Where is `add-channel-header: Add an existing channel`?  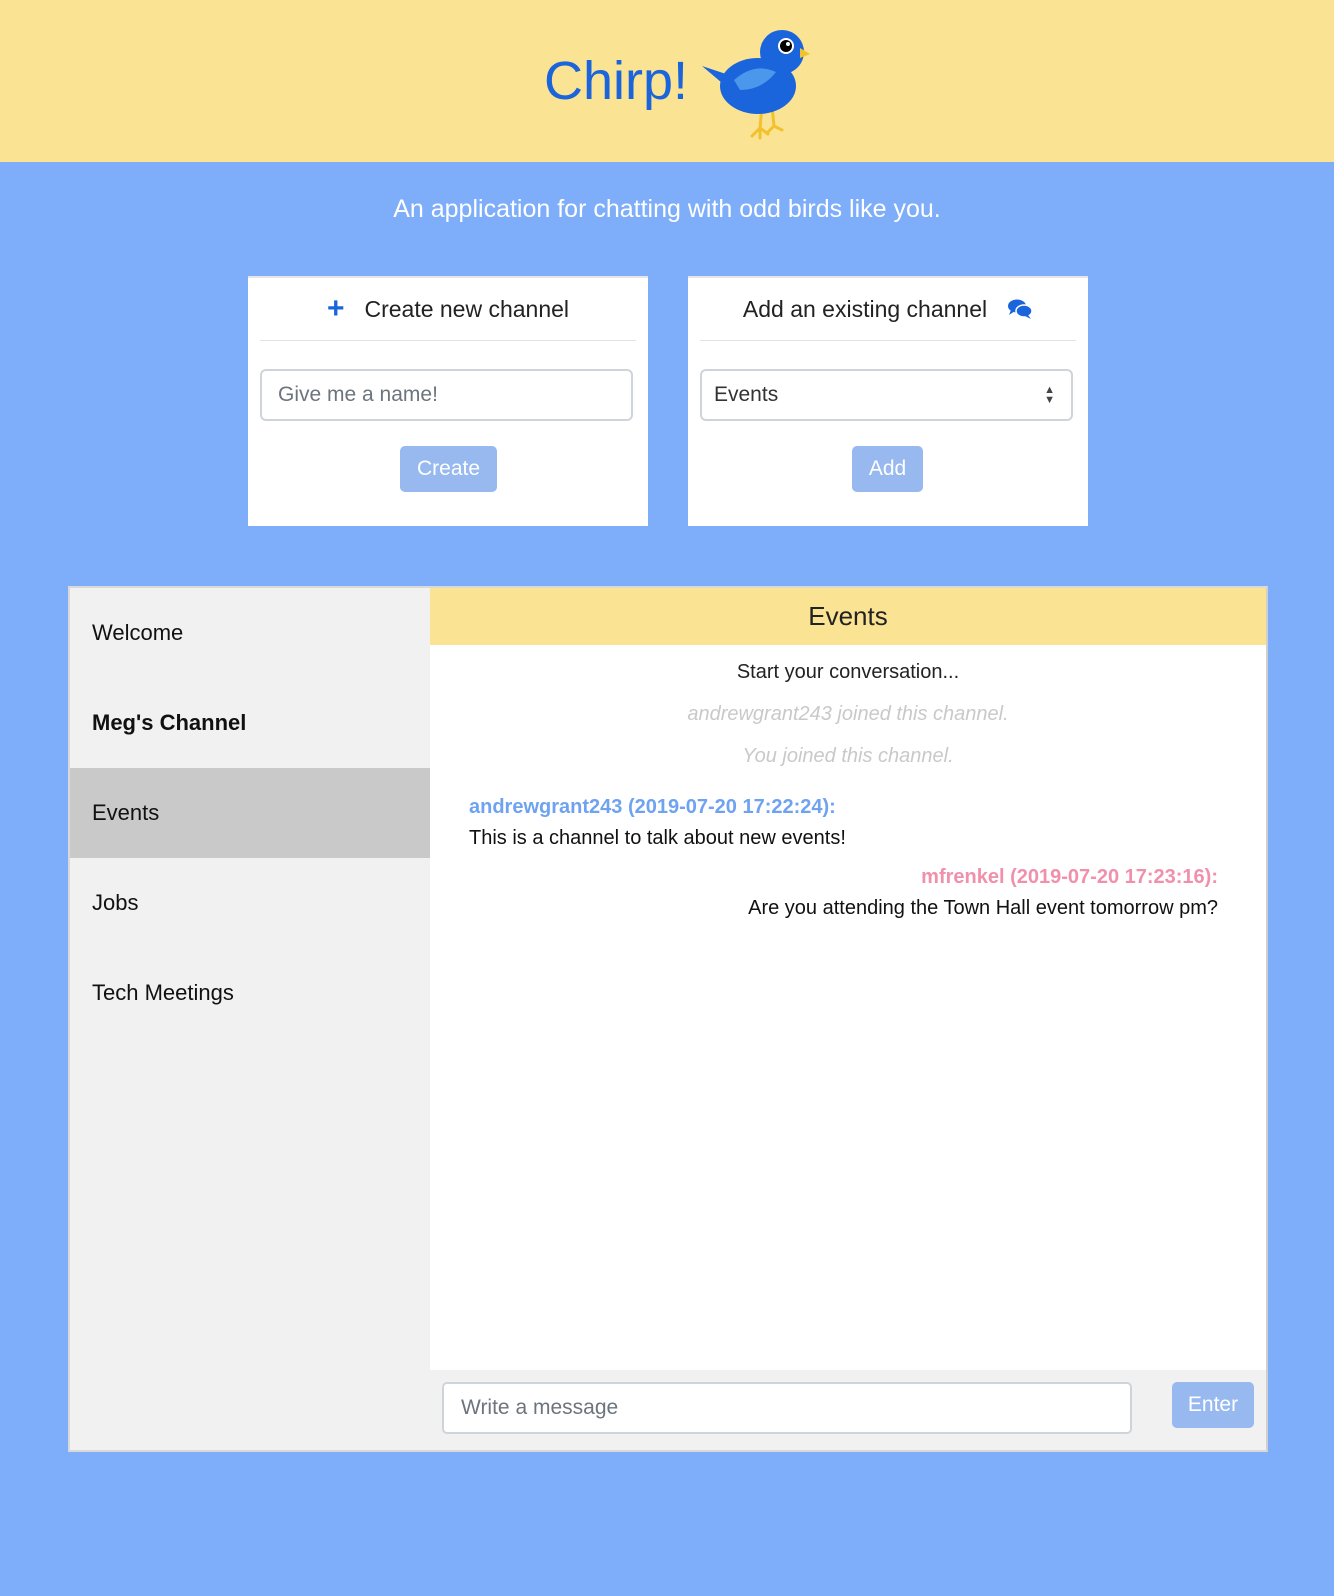 add-channel-header: Add an existing channel is located at coordinates (888, 309).